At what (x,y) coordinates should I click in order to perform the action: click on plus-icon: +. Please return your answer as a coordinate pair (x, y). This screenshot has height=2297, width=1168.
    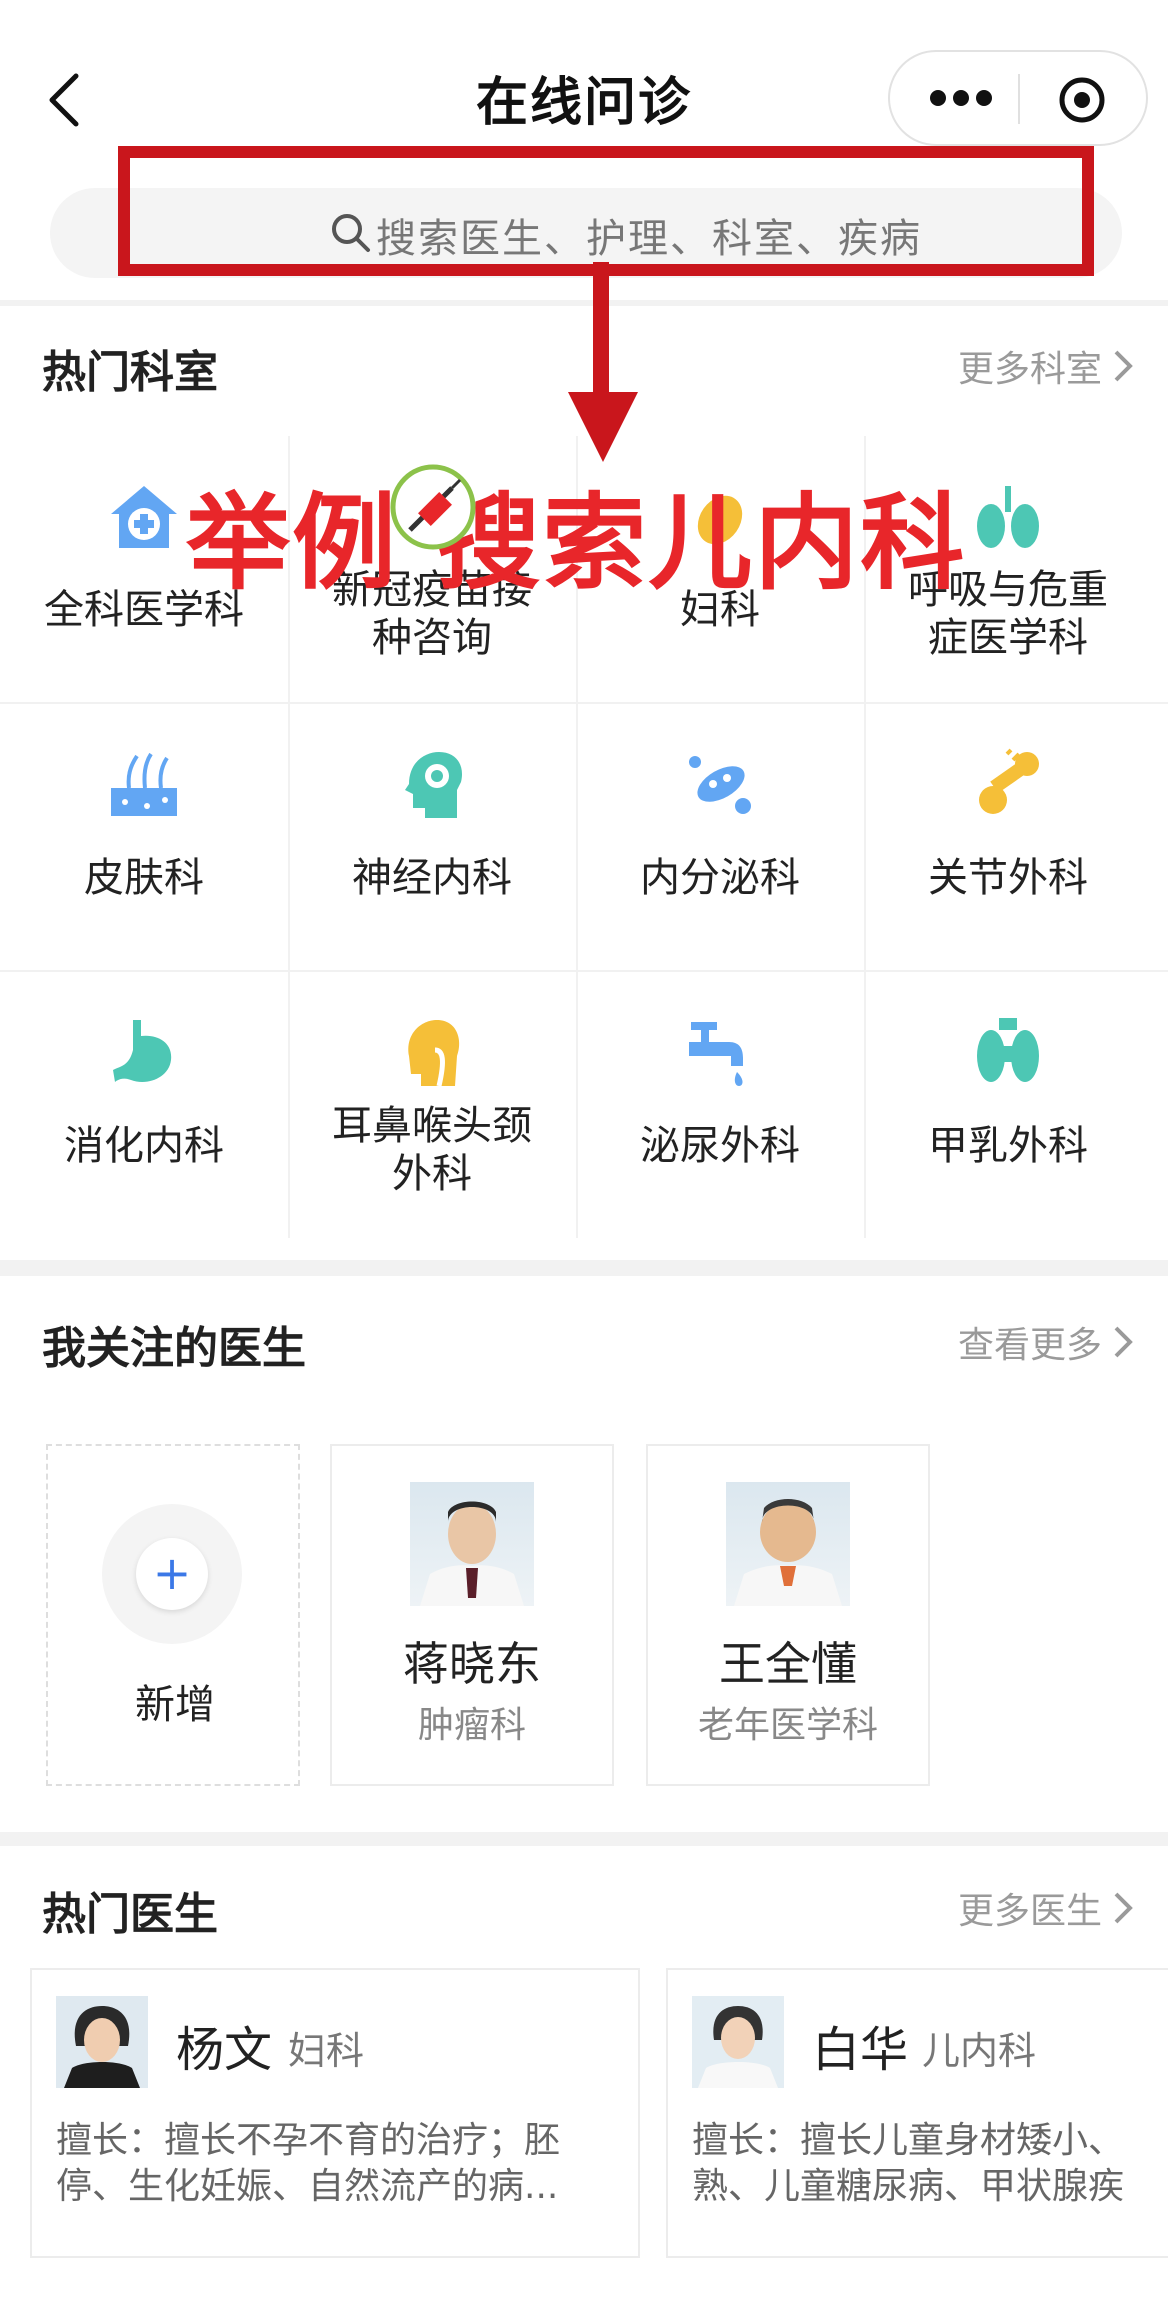
    Looking at the image, I should click on (172, 1574).